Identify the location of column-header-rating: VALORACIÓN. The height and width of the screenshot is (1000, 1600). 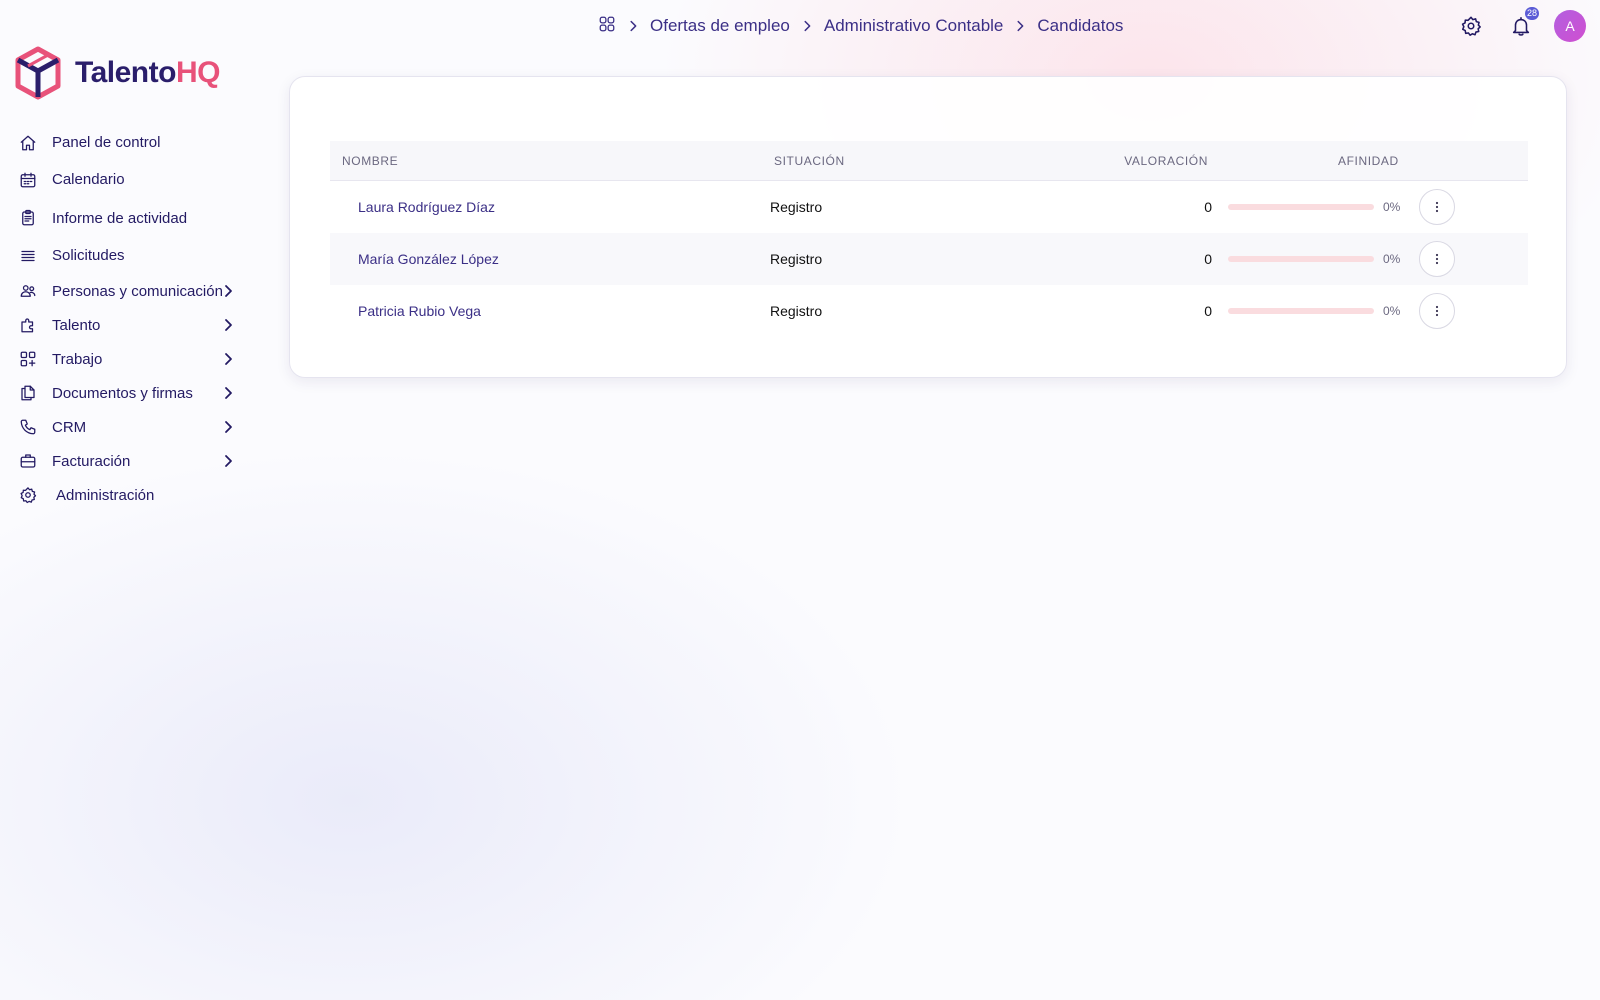
(1156, 161).